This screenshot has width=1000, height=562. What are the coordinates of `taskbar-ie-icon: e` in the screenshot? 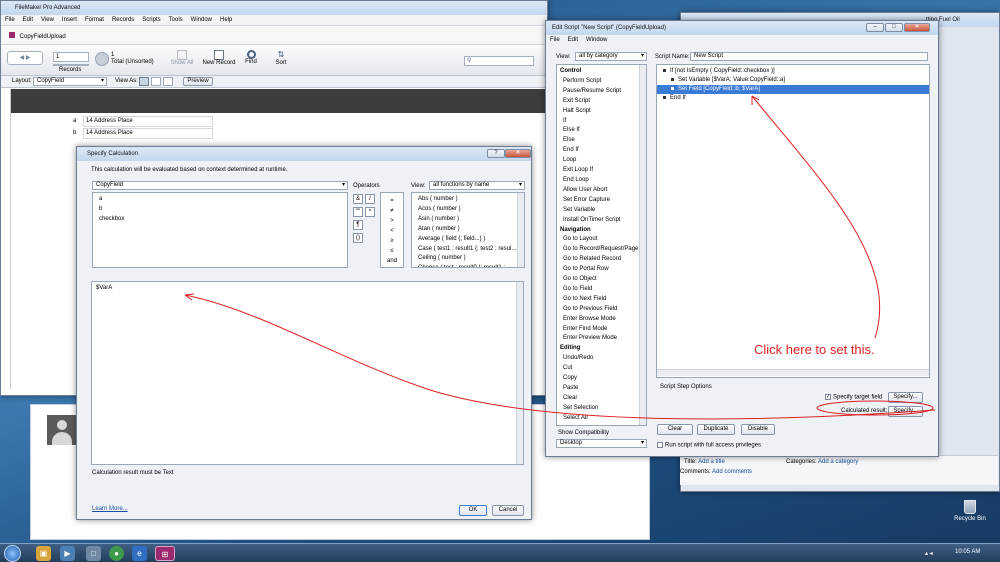 It's located at (139, 553).